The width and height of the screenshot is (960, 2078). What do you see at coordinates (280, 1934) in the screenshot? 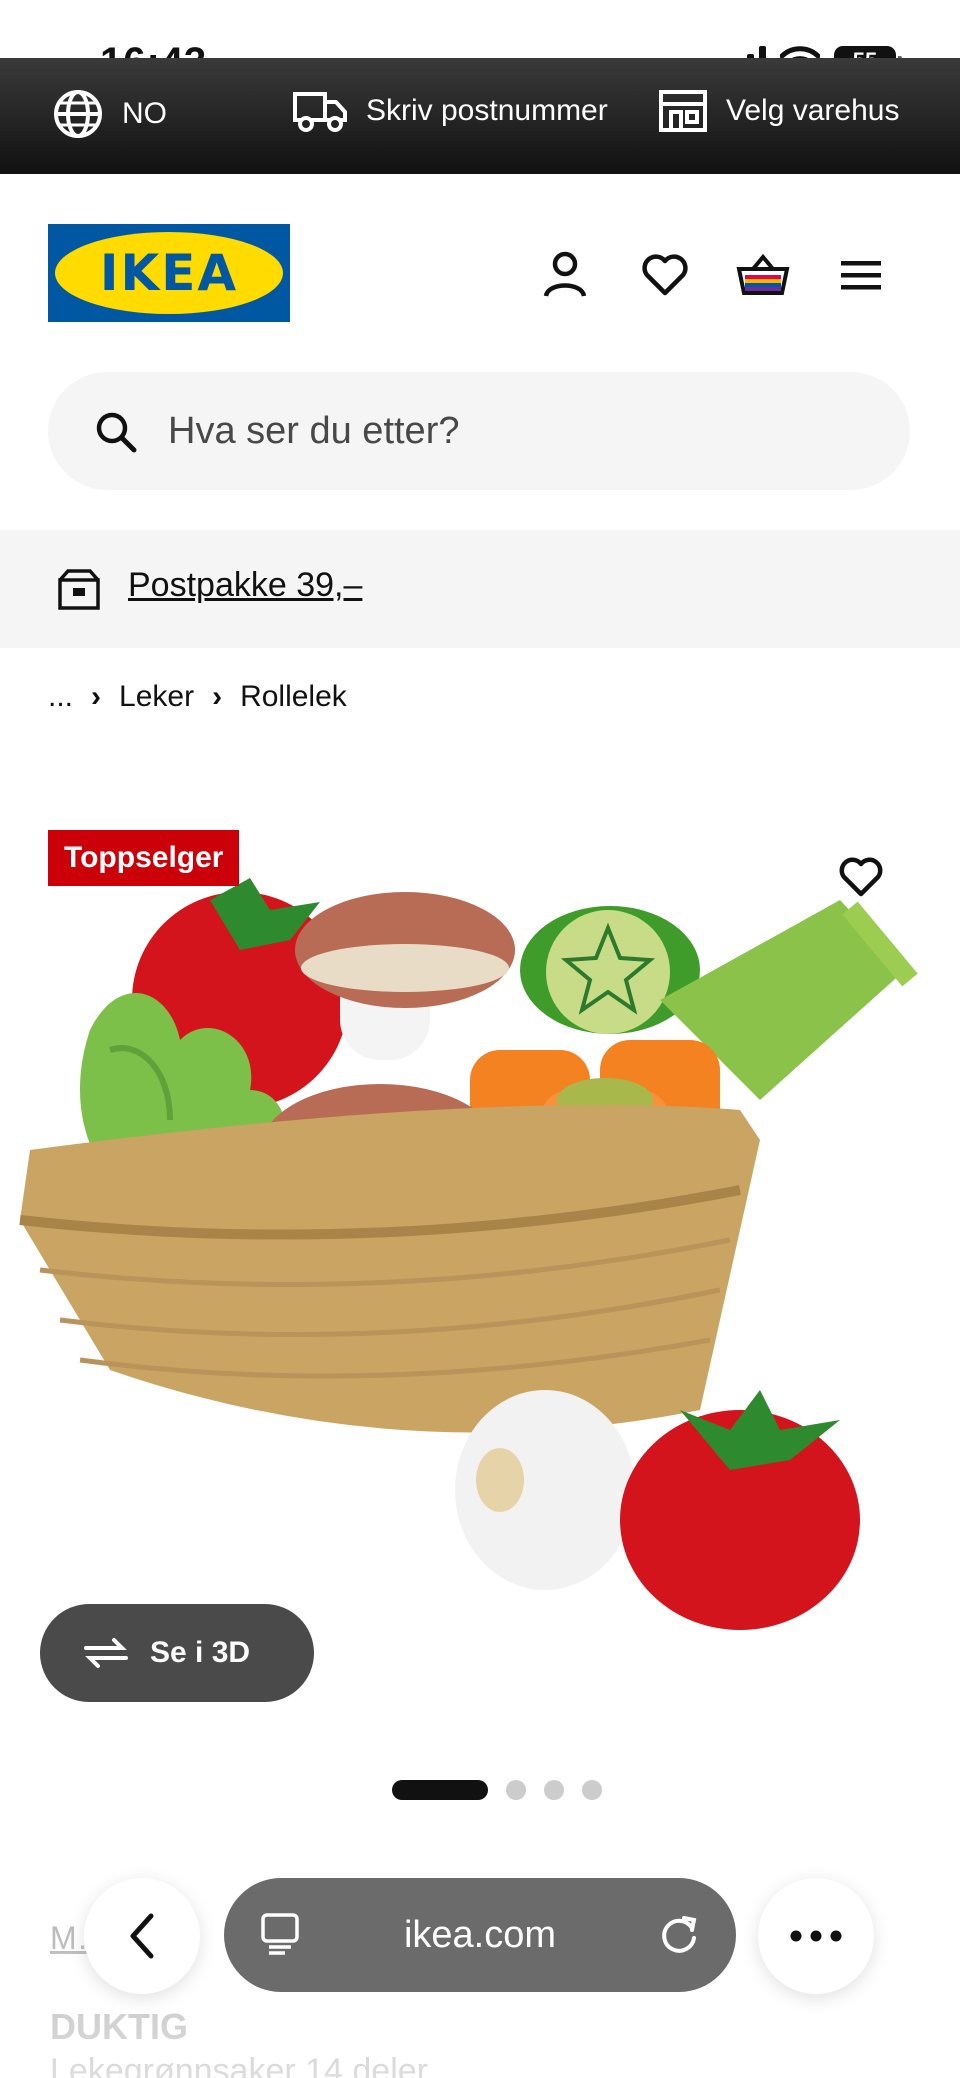
I see `tabs-icon` at bounding box center [280, 1934].